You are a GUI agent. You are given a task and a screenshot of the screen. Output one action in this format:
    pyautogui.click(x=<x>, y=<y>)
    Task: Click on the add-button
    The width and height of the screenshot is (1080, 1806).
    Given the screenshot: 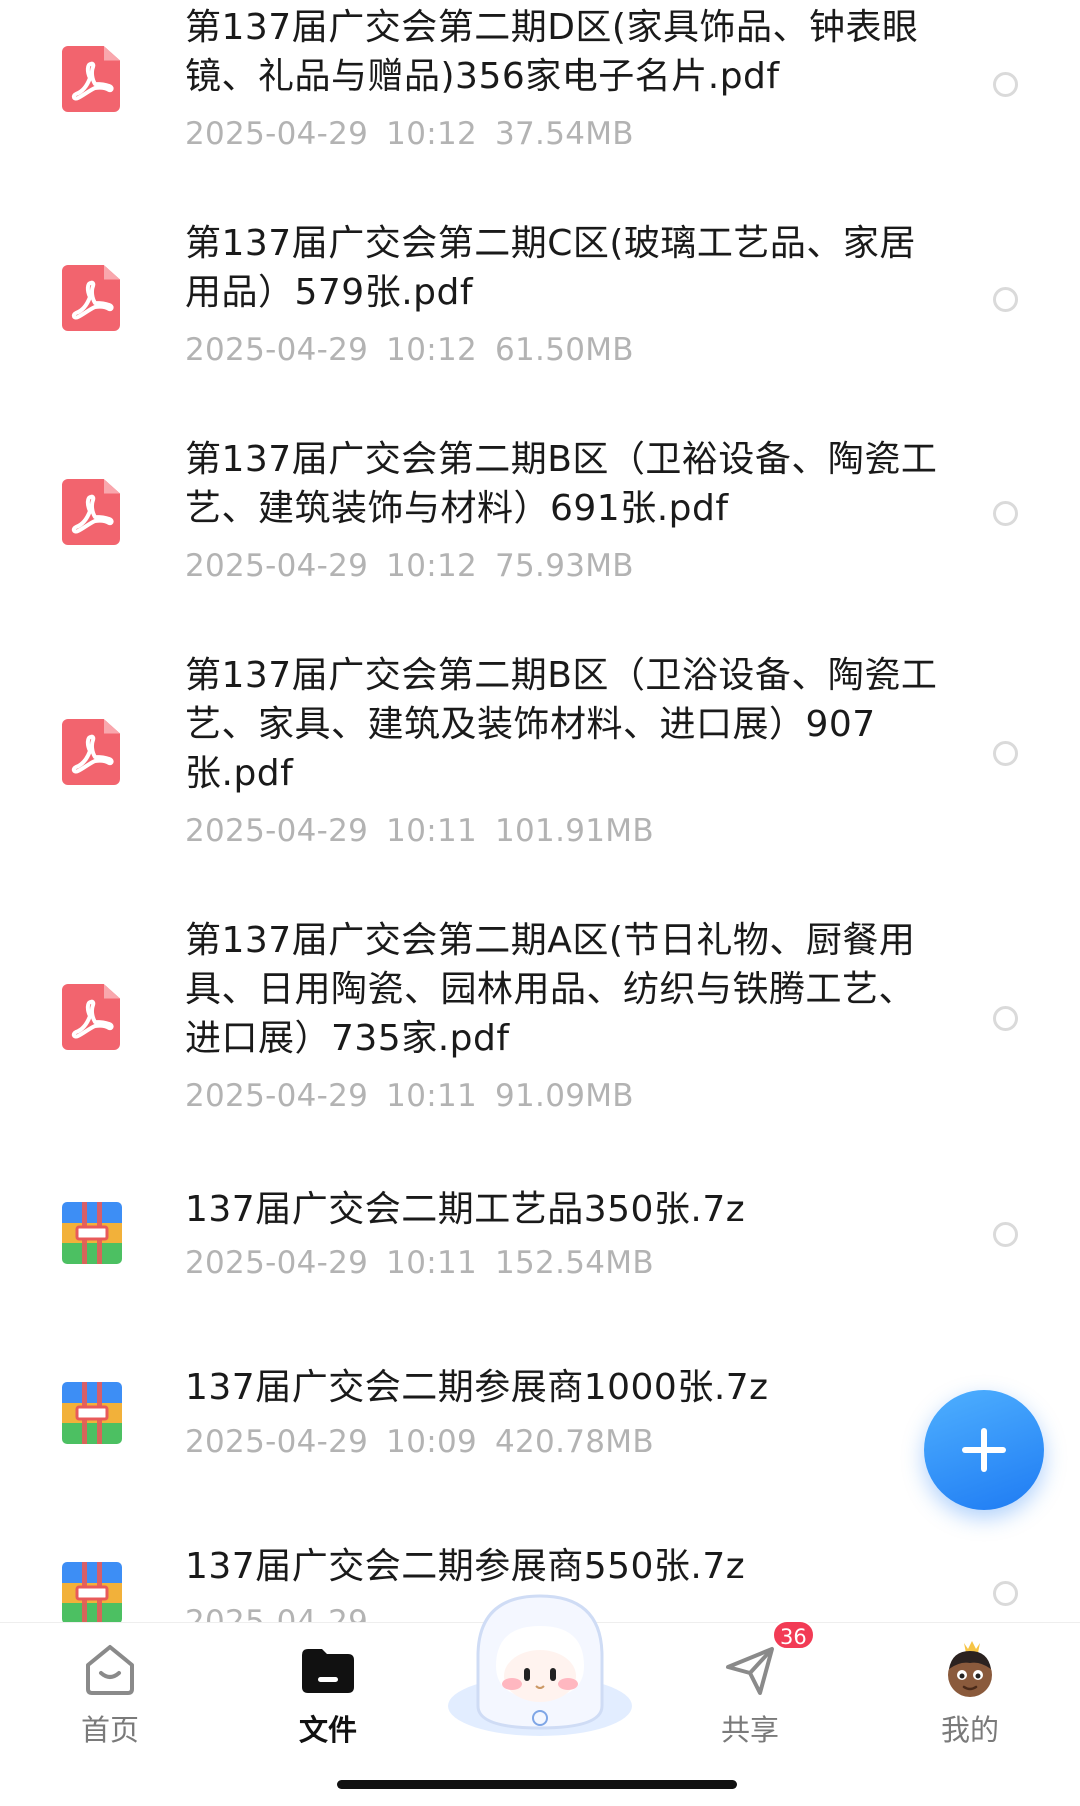 What is the action you would take?
    pyautogui.click(x=984, y=1450)
    